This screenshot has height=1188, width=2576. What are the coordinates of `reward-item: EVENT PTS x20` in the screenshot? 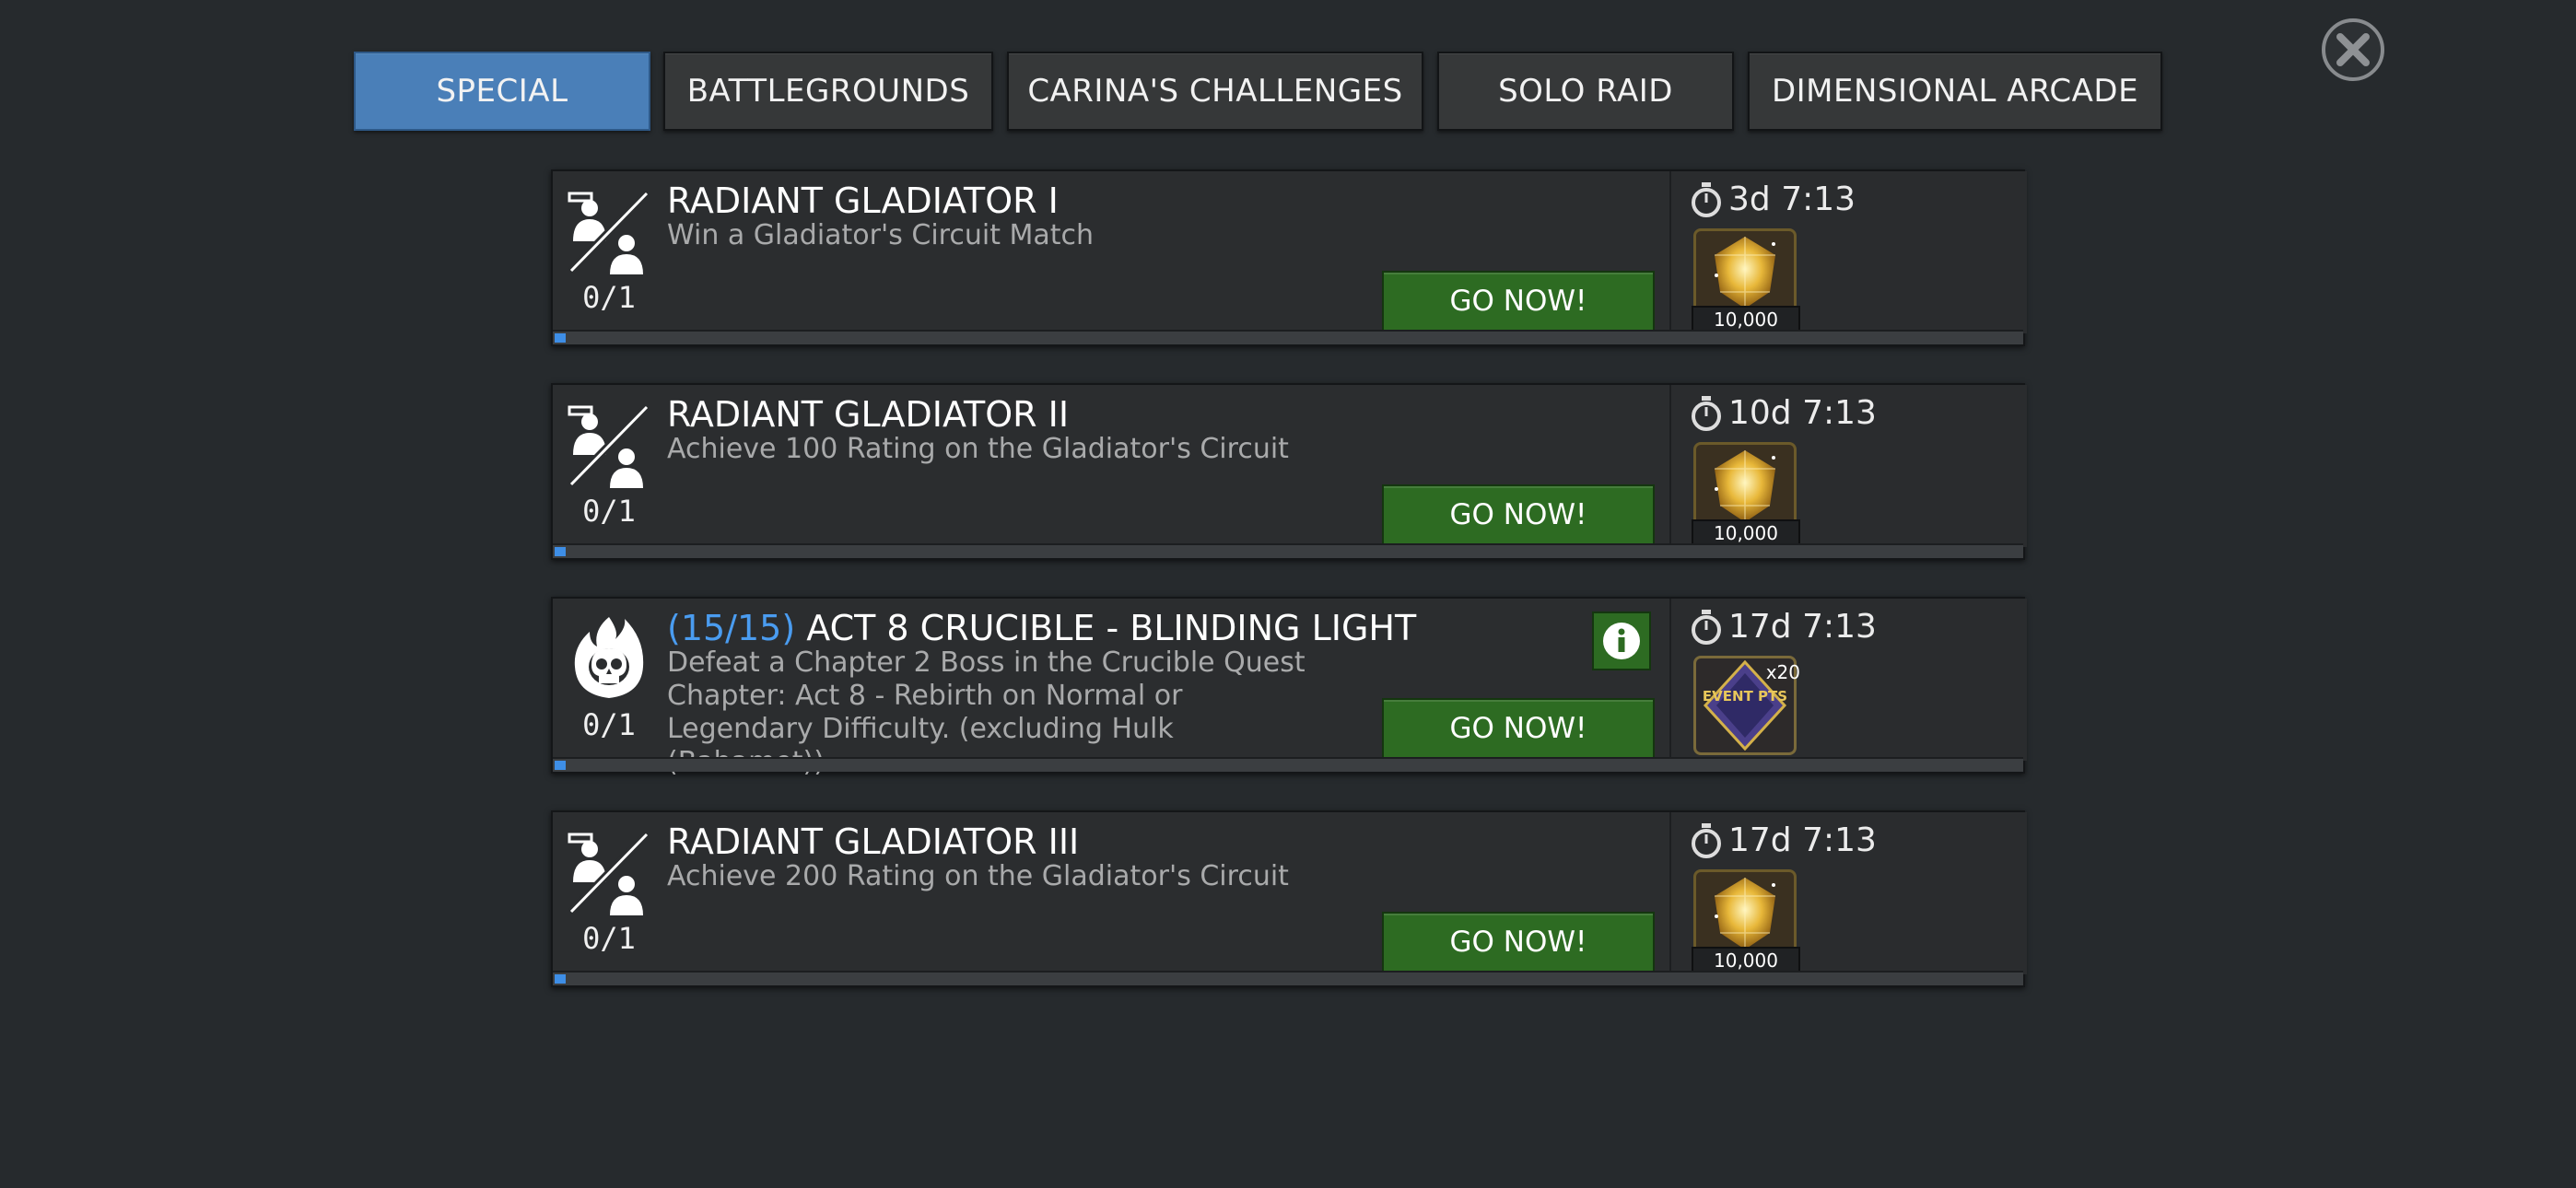 It's located at (1746, 707).